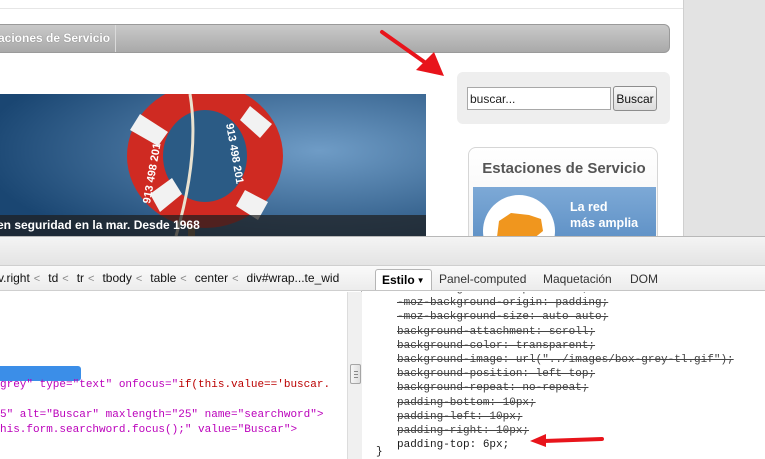  Describe the element at coordinates (335, 38) in the screenshot. I see `main-navbar: aciones de Servicio` at that location.